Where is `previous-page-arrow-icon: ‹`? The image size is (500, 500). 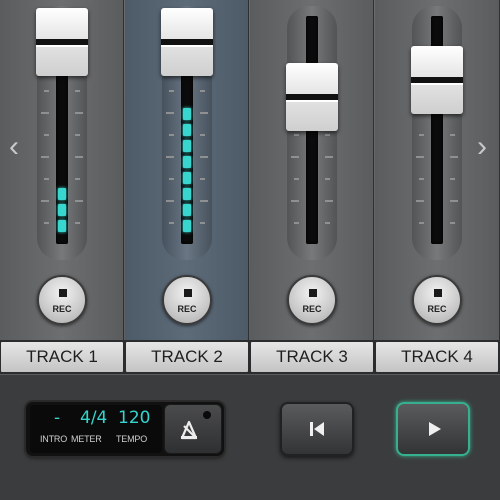 previous-page-arrow-icon: ‹ is located at coordinates (14, 147).